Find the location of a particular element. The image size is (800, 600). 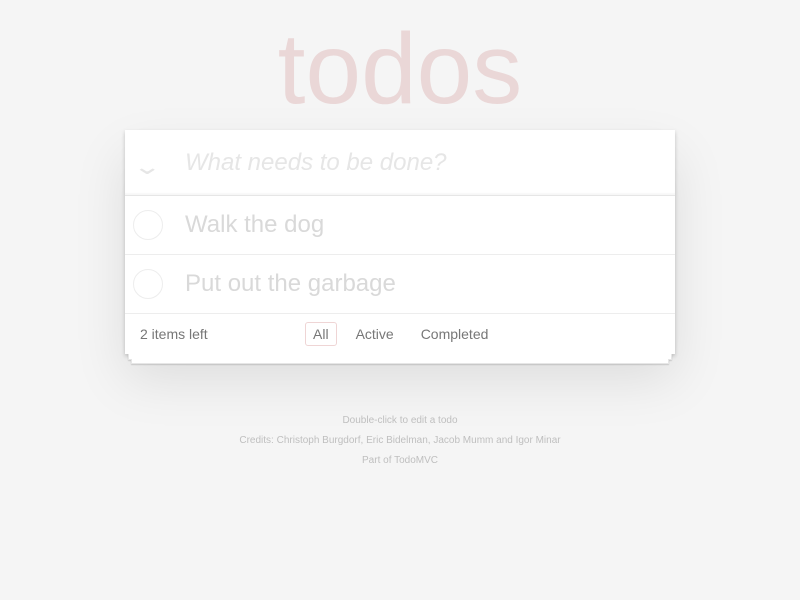

todo-list: Walk the dog Put out the garbage is located at coordinates (400, 255).